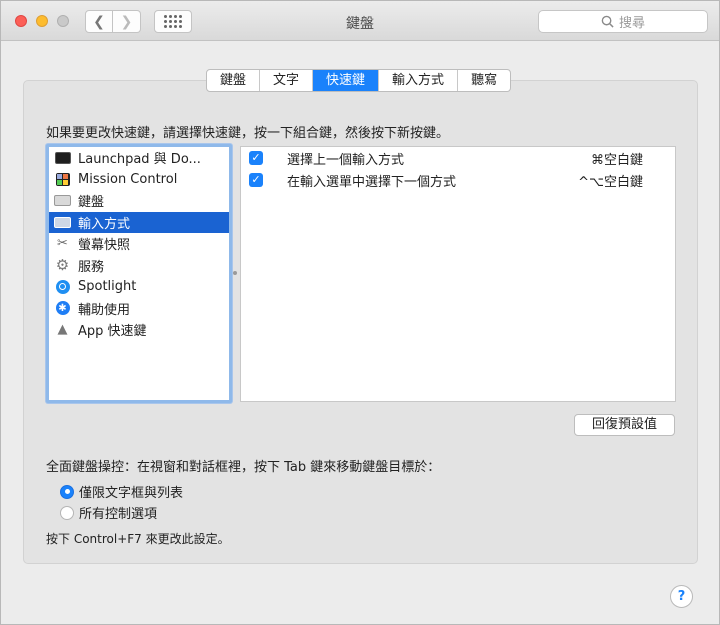  I want to click on radio-text-boxes-and-lists: 僅限文字框與列表, so click(121, 491).